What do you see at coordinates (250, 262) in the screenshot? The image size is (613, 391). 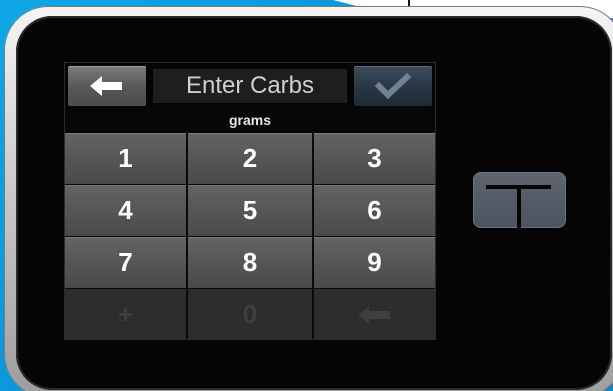 I see `key-8: 8` at bounding box center [250, 262].